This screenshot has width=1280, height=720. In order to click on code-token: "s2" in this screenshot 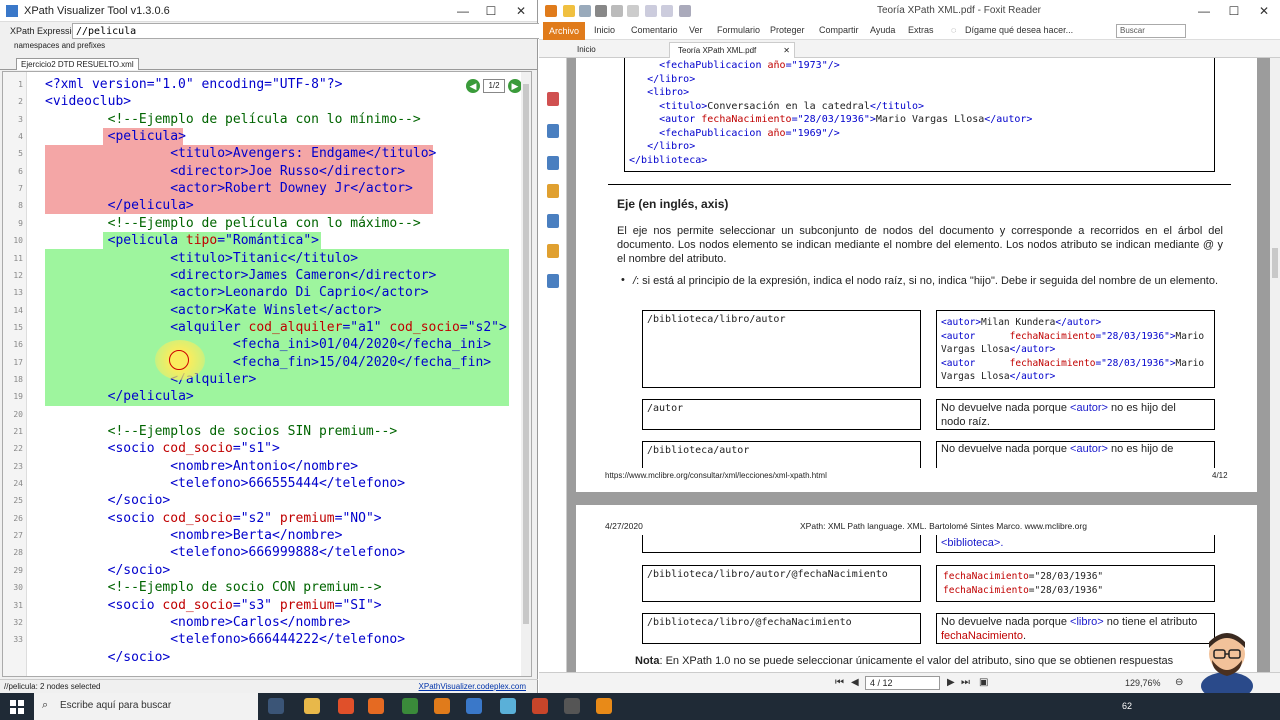, I will do `click(256, 518)`.